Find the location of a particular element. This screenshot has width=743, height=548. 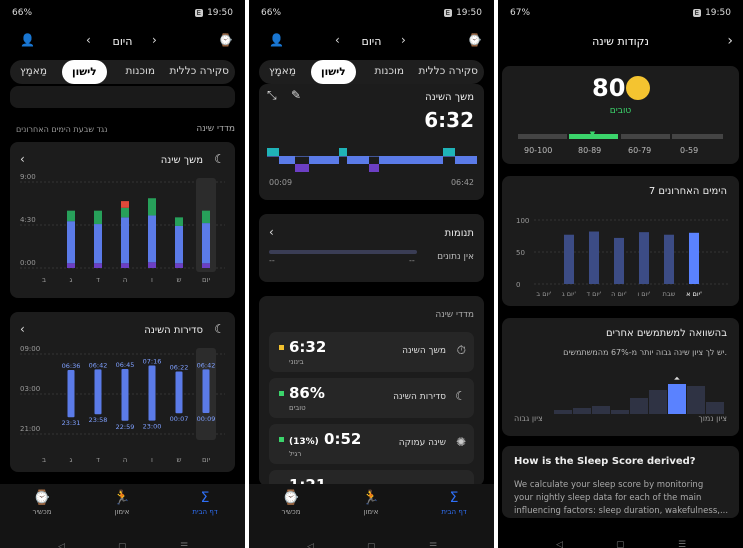

sleep-duration-card: משך שינה ☾ ‹ 9:00 4:30 0:00 ב ג ד ה ו ש יום is located at coordinates (122, 220).